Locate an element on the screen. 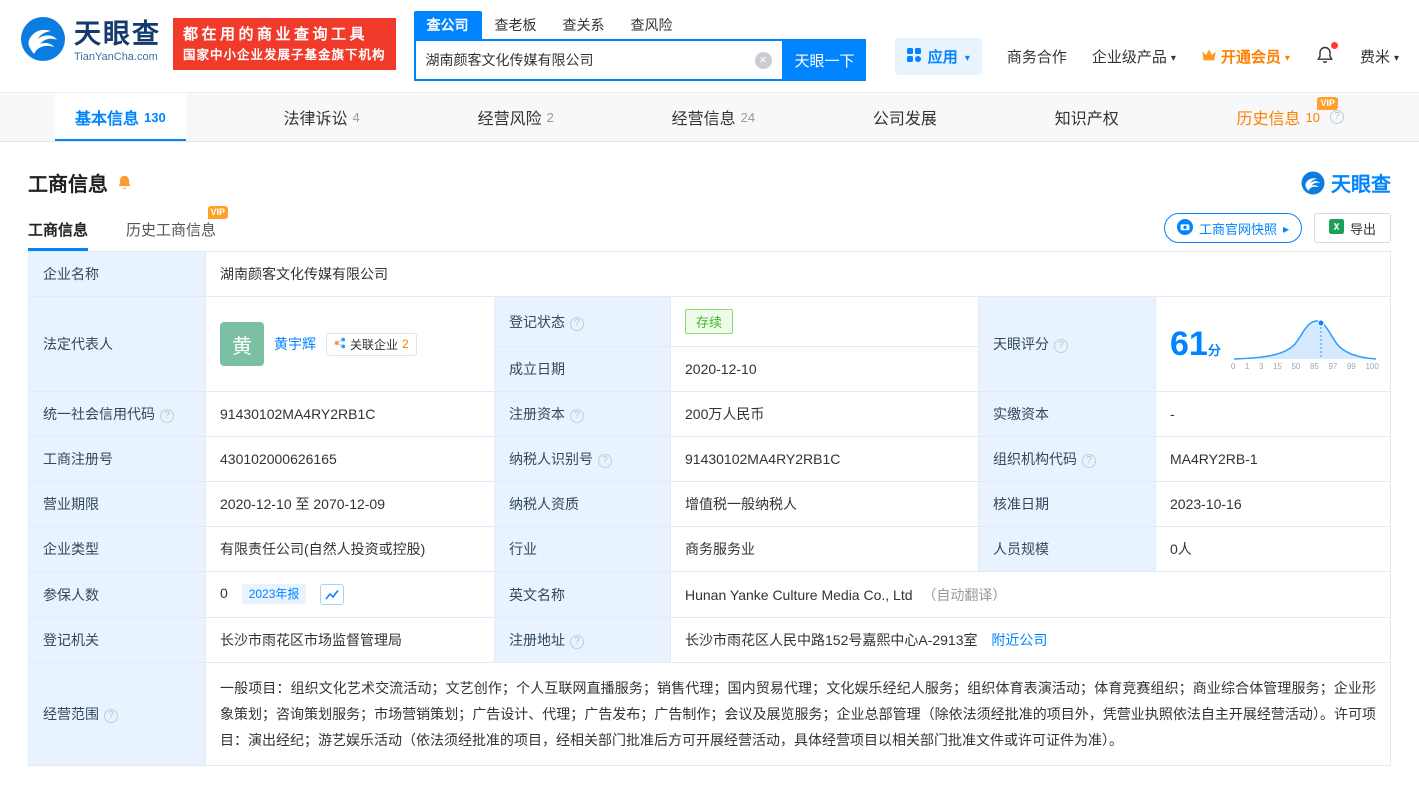  field-label: 法定代表人 is located at coordinates (117, 344).